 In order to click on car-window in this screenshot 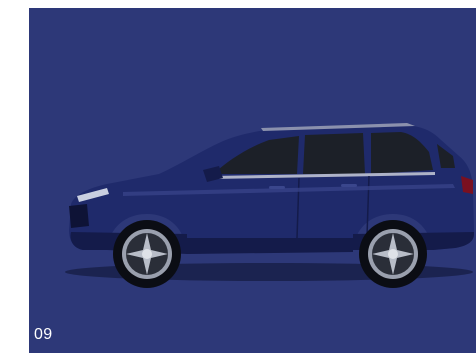, I will do `click(334, 153)`.